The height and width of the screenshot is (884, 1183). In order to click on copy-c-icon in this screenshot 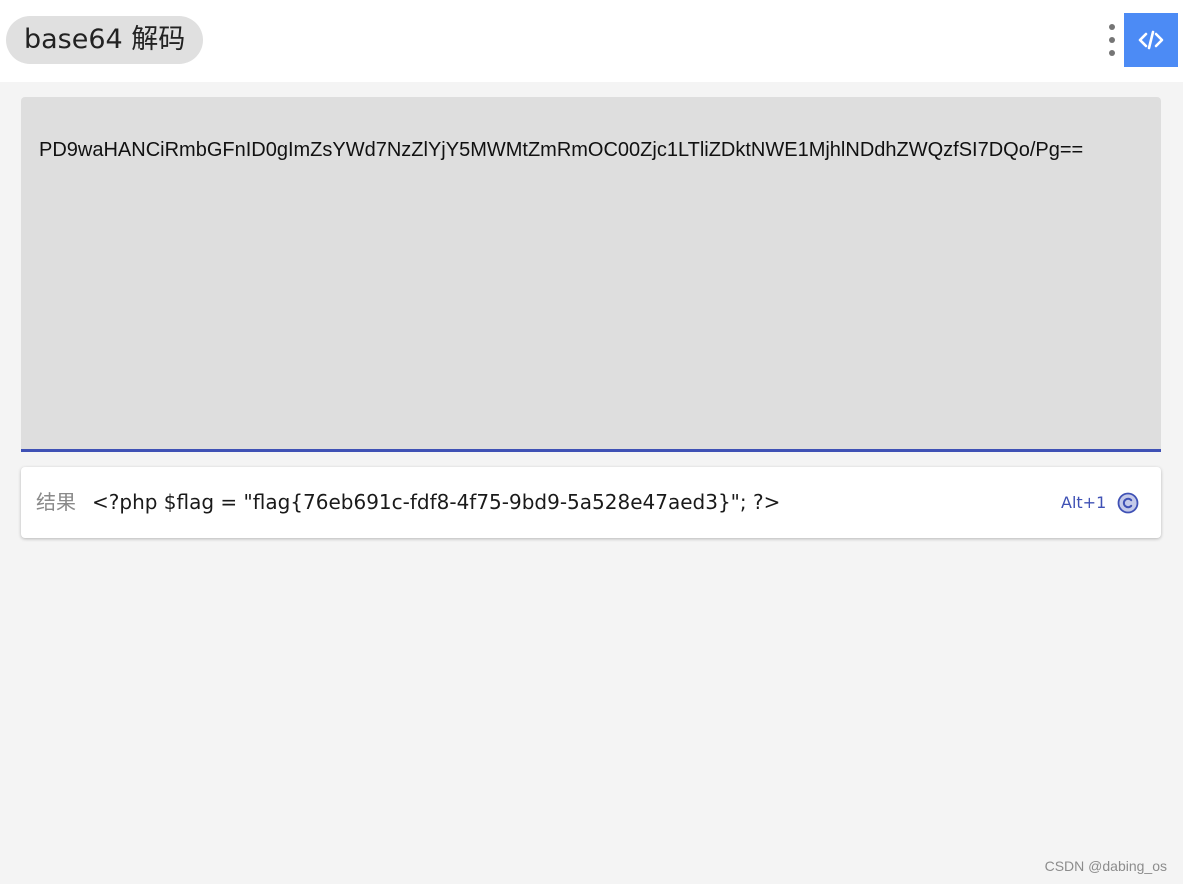, I will do `click(1128, 503)`.